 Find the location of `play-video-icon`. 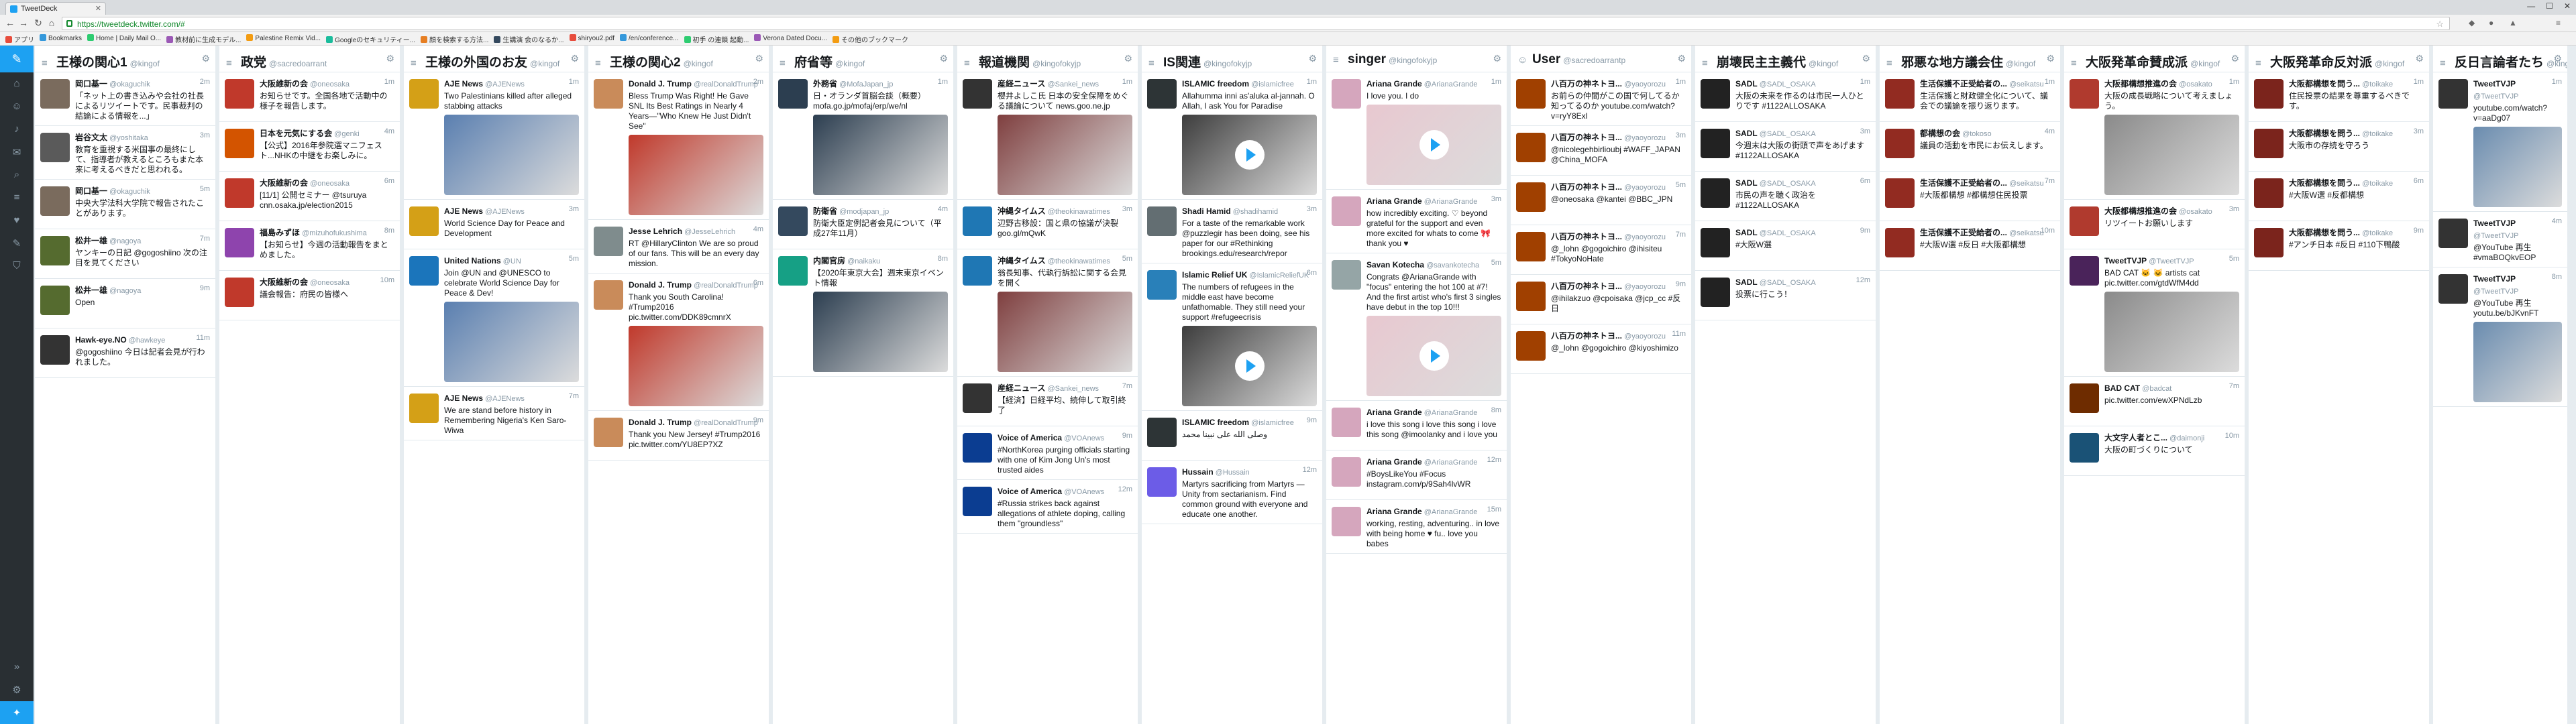

play-video-icon is located at coordinates (1249, 155).